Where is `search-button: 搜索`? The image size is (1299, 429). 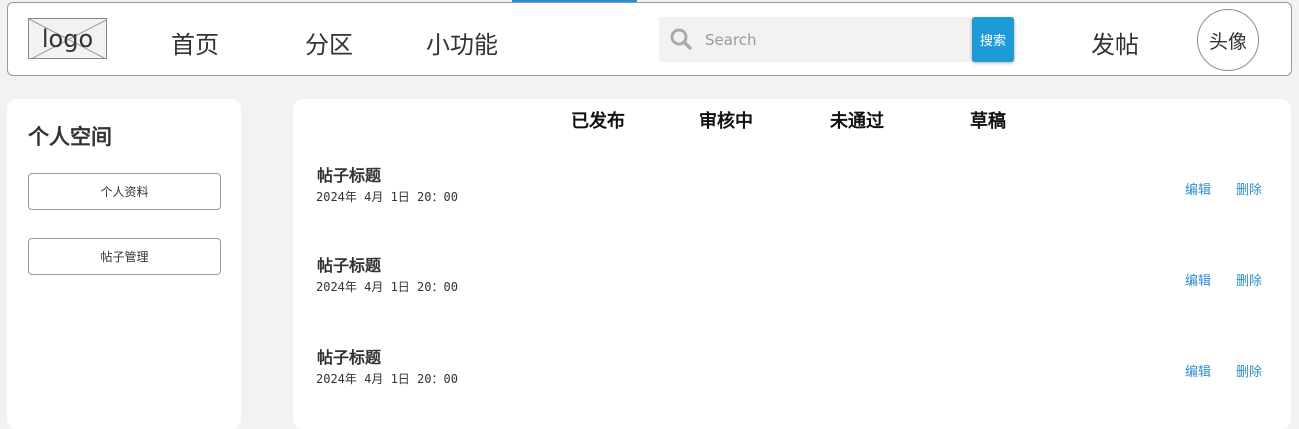 search-button: 搜索 is located at coordinates (993, 39).